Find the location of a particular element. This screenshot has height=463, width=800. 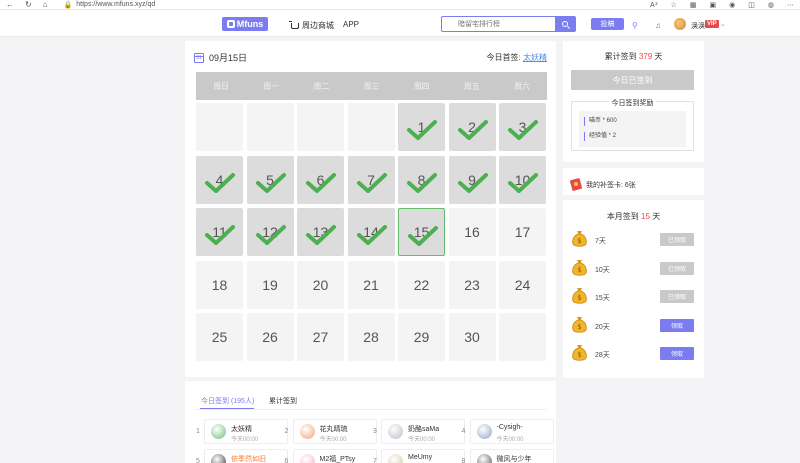

calendar-day: 12 is located at coordinates (270, 232).